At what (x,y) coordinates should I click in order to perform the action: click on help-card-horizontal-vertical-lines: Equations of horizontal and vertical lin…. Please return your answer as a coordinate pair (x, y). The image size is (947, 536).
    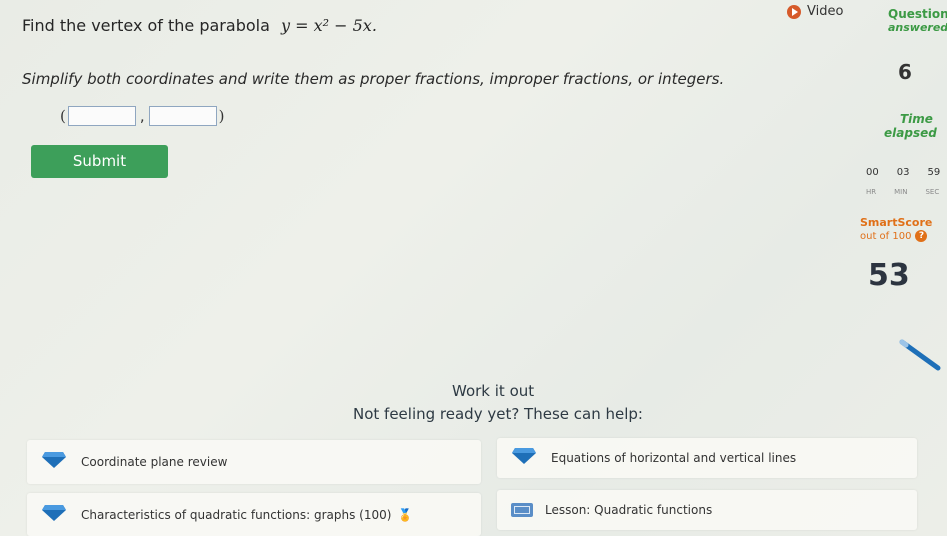
    Looking at the image, I should click on (707, 458).